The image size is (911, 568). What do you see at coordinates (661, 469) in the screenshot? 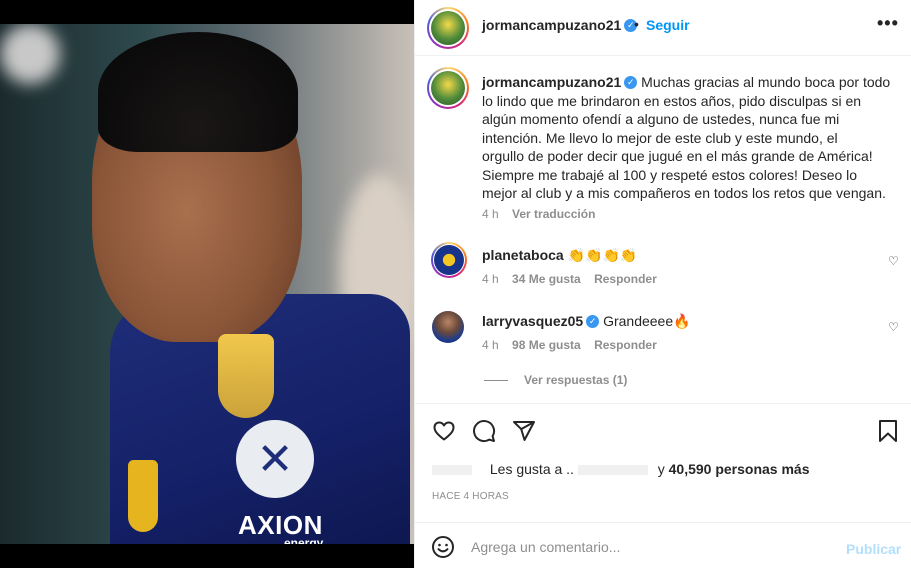
I see `likes-conjunction: y` at bounding box center [661, 469].